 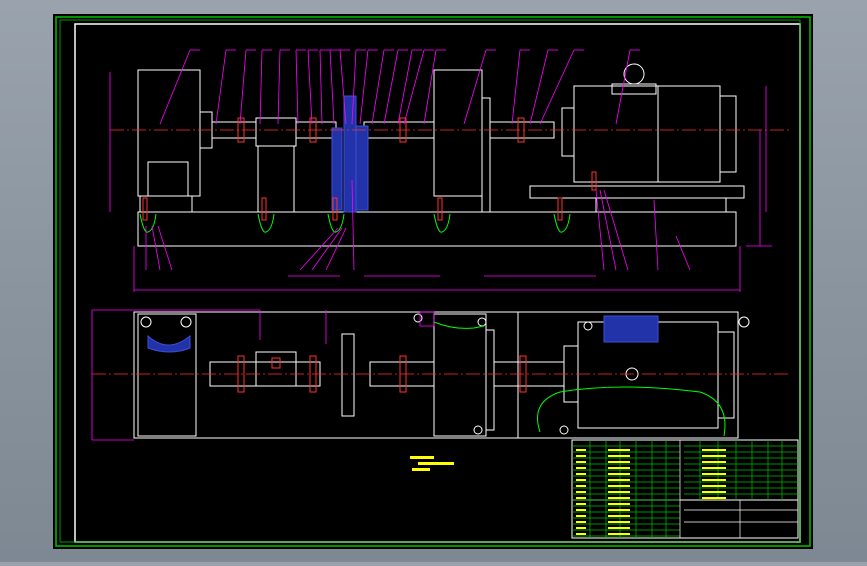 What do you see at coordinates (350, 154) in the screenshot?
I see `flywheel-front` at bounding box center [350, 154].